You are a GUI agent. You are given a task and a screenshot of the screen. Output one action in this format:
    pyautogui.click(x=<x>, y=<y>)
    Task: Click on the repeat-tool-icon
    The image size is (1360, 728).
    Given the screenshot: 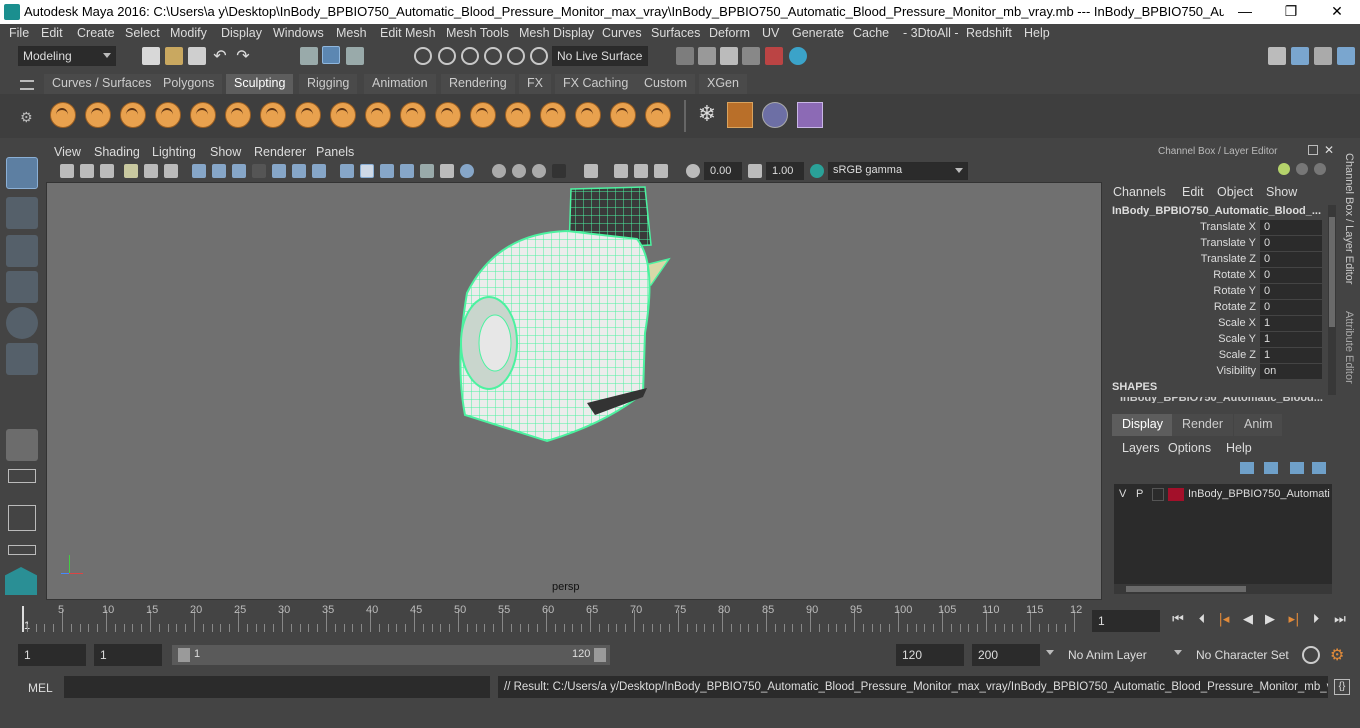 What is the action you would take?
    pyautogui.click(x=343, y=115)
    